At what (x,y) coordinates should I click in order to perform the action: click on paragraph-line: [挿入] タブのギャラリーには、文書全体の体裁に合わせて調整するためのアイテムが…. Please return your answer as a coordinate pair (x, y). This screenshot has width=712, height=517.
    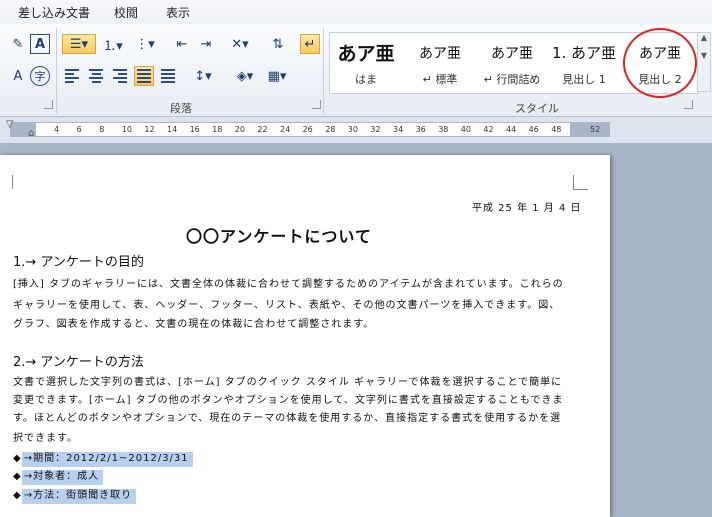
    Looking at the image, I should click on (288, 284).